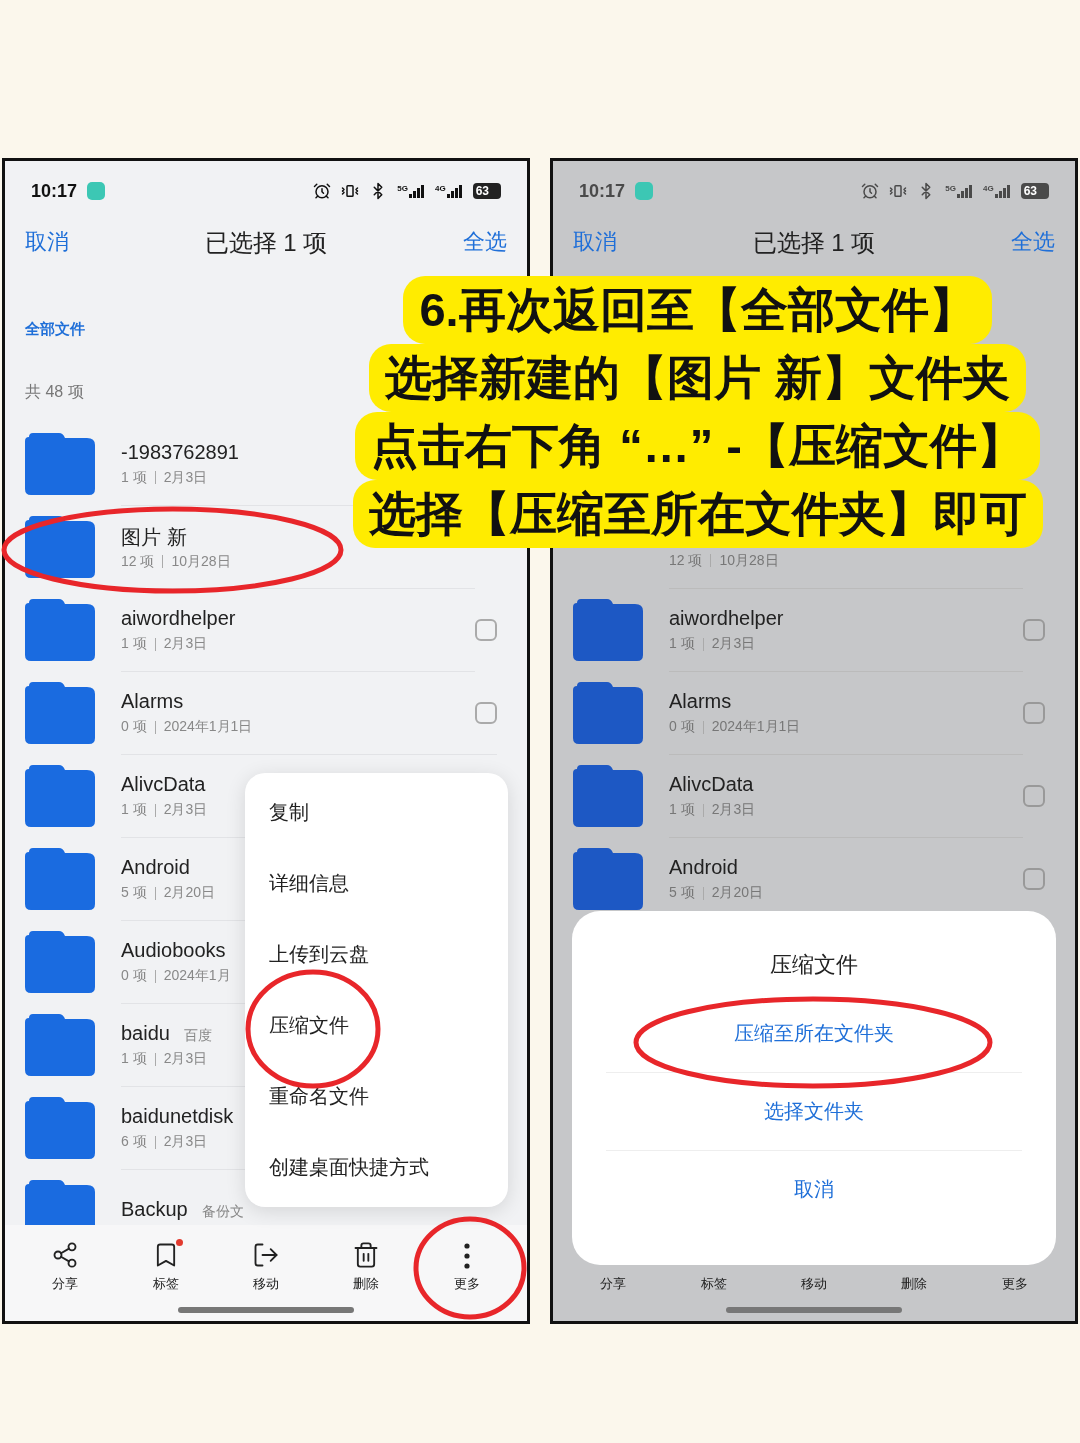 Image resolution: width=1080 pixels, height=1443 pixels. What do you see at coordinates (165, 1262) in the screenshot?
I see `toolbar-button: 标签` at bounding box center [165, 1262].